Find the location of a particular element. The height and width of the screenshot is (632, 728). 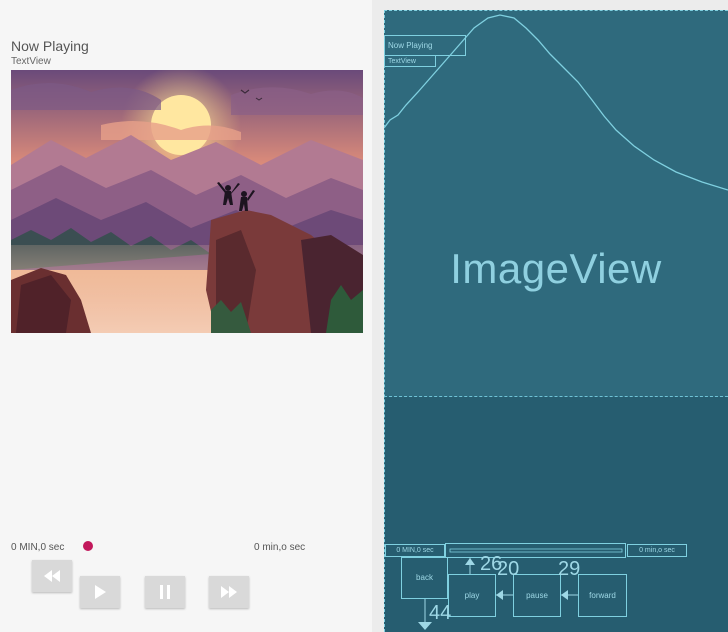

pause-icon is located at coordinates (165, 592).